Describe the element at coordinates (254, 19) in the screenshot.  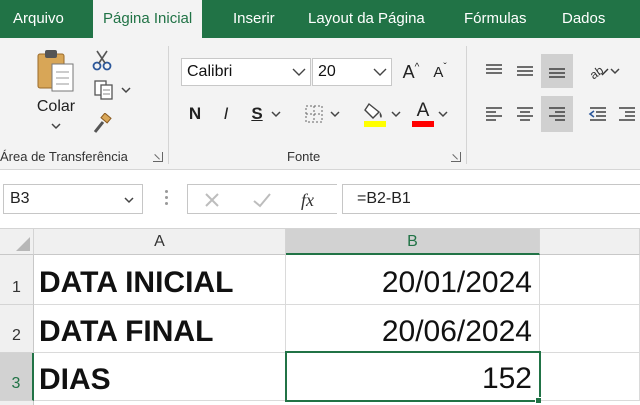
I see `tab-inserir: Inserir` at that location.